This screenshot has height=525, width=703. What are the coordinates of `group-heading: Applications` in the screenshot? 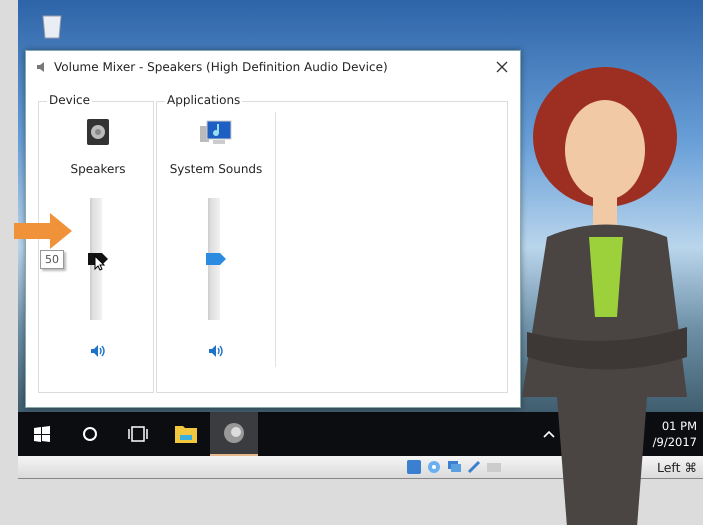 It's located at (203, 100).